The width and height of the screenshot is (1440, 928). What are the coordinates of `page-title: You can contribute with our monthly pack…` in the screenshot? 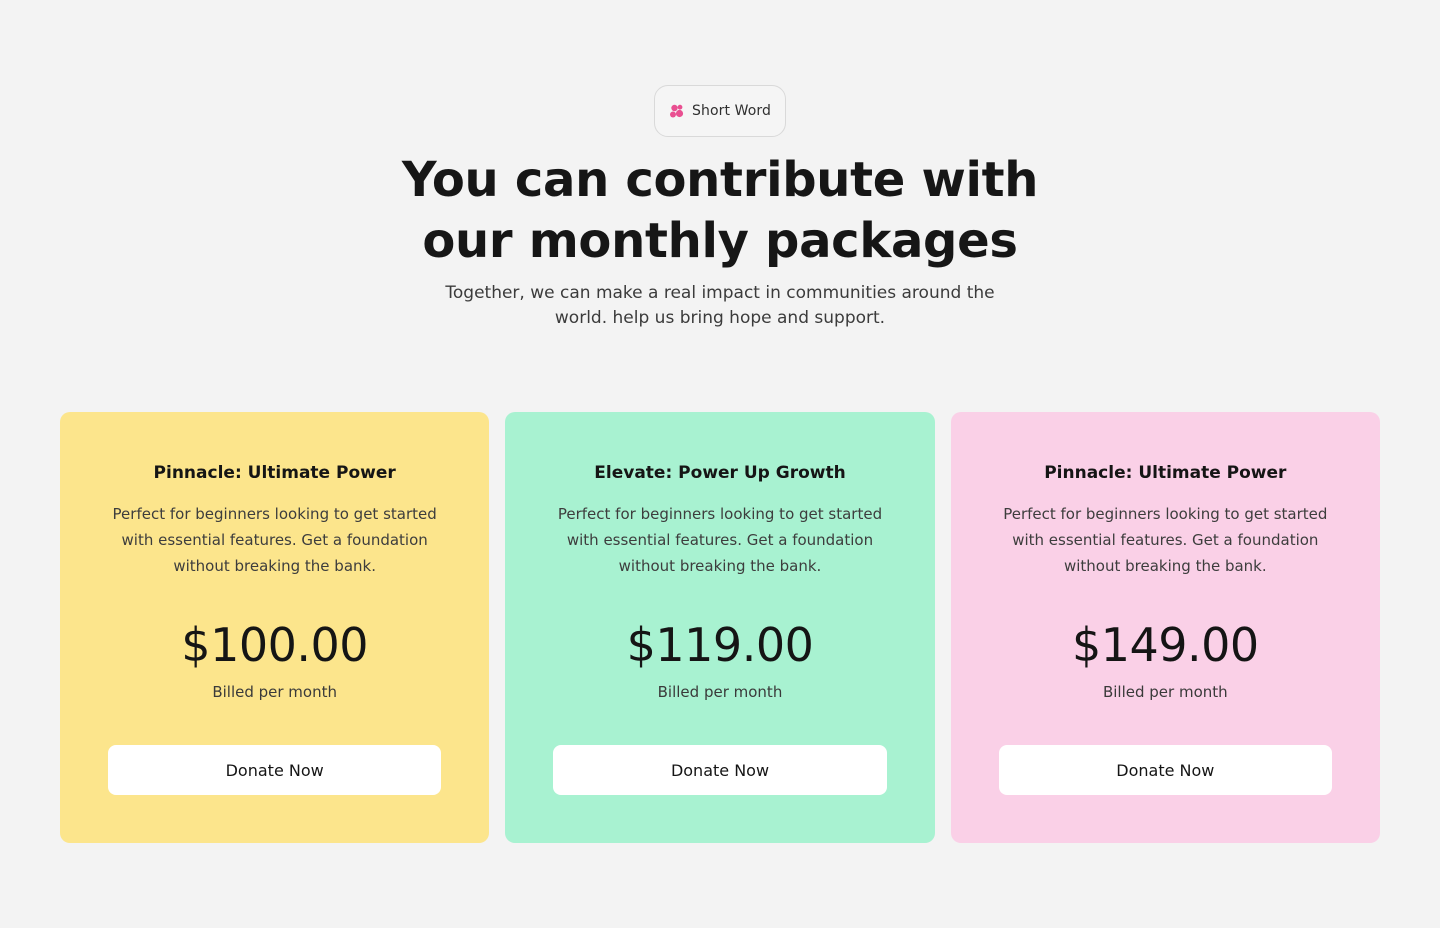 It's located at (720, 211).